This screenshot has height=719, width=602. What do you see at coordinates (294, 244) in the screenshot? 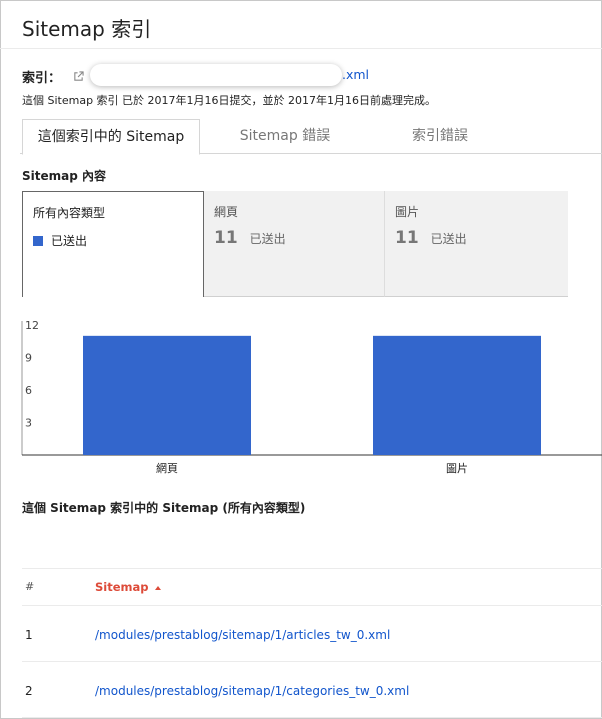
I see `card-web-pages: 網頁 11 已送出` at bounding box center [294, 244].